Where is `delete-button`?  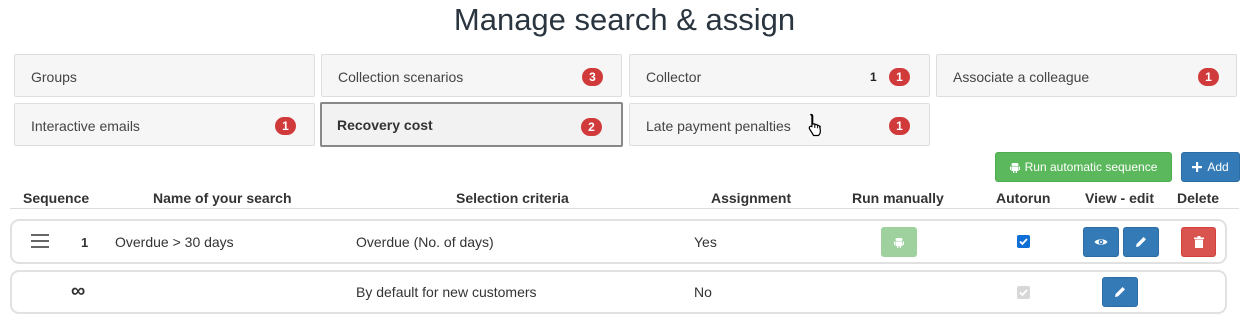
delete-button is located at coordinates (1198, 242).